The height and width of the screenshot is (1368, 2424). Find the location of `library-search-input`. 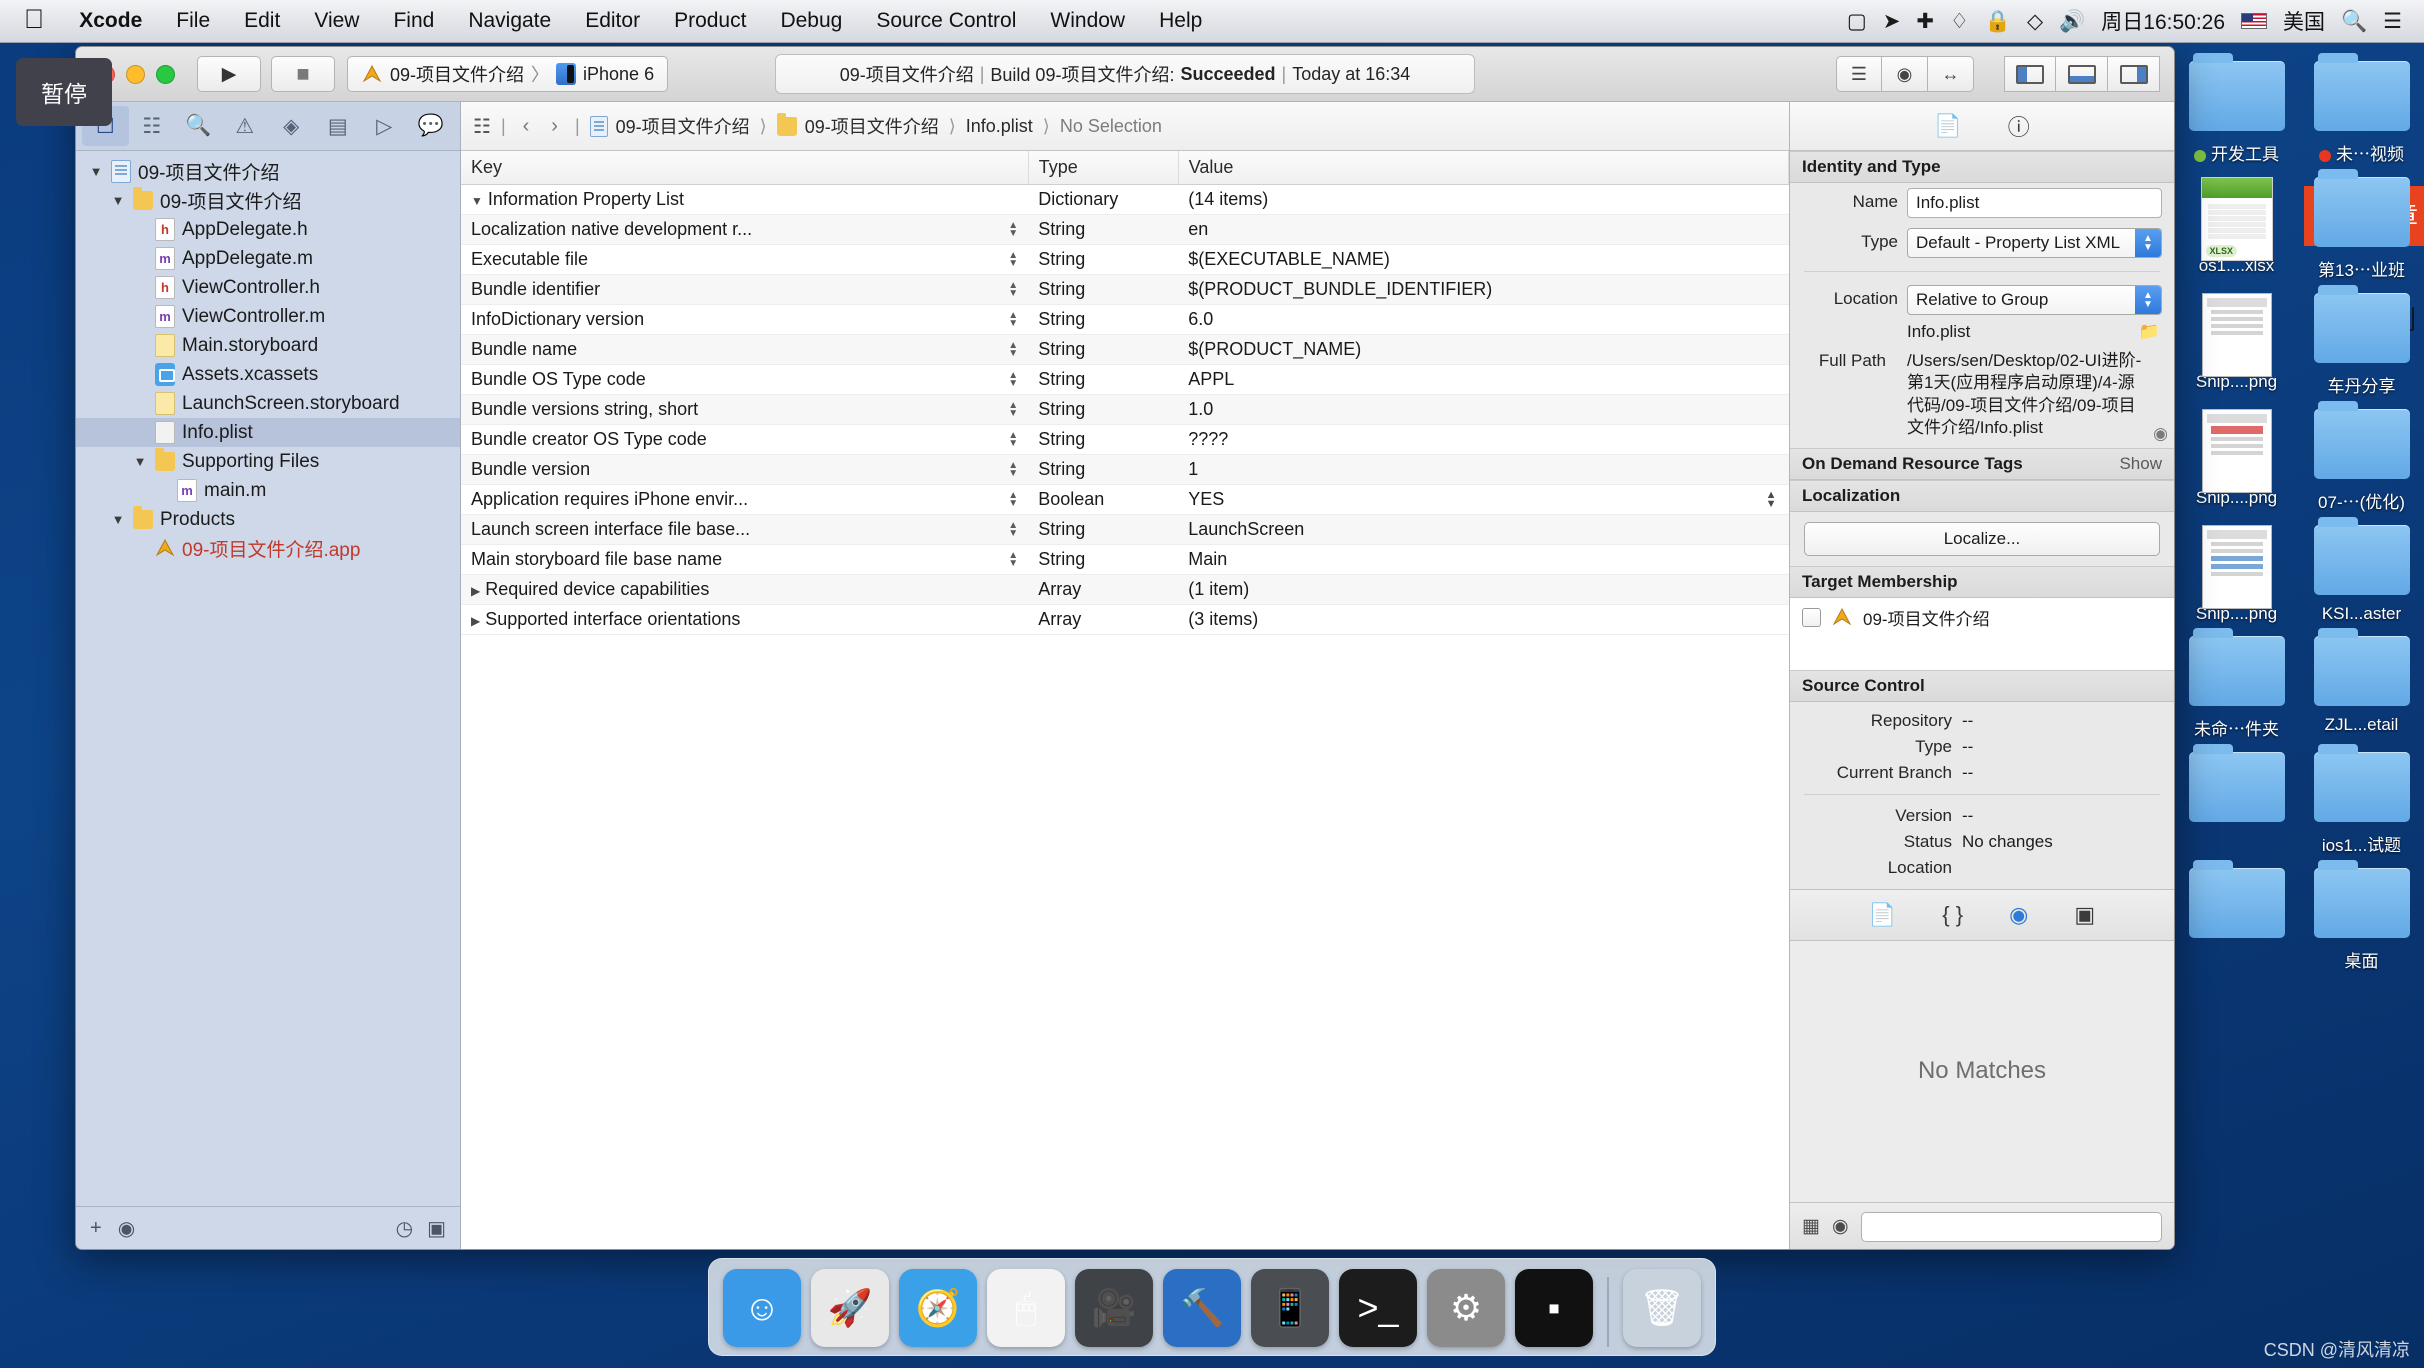

library-search-input is located at coordinates (2011, 1226).